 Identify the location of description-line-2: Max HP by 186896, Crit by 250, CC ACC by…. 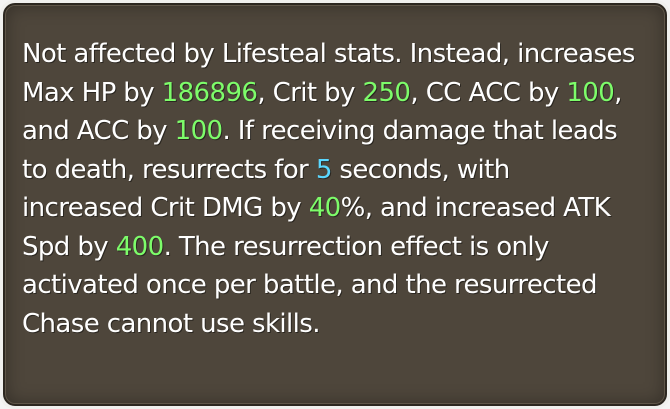
(342, 93).